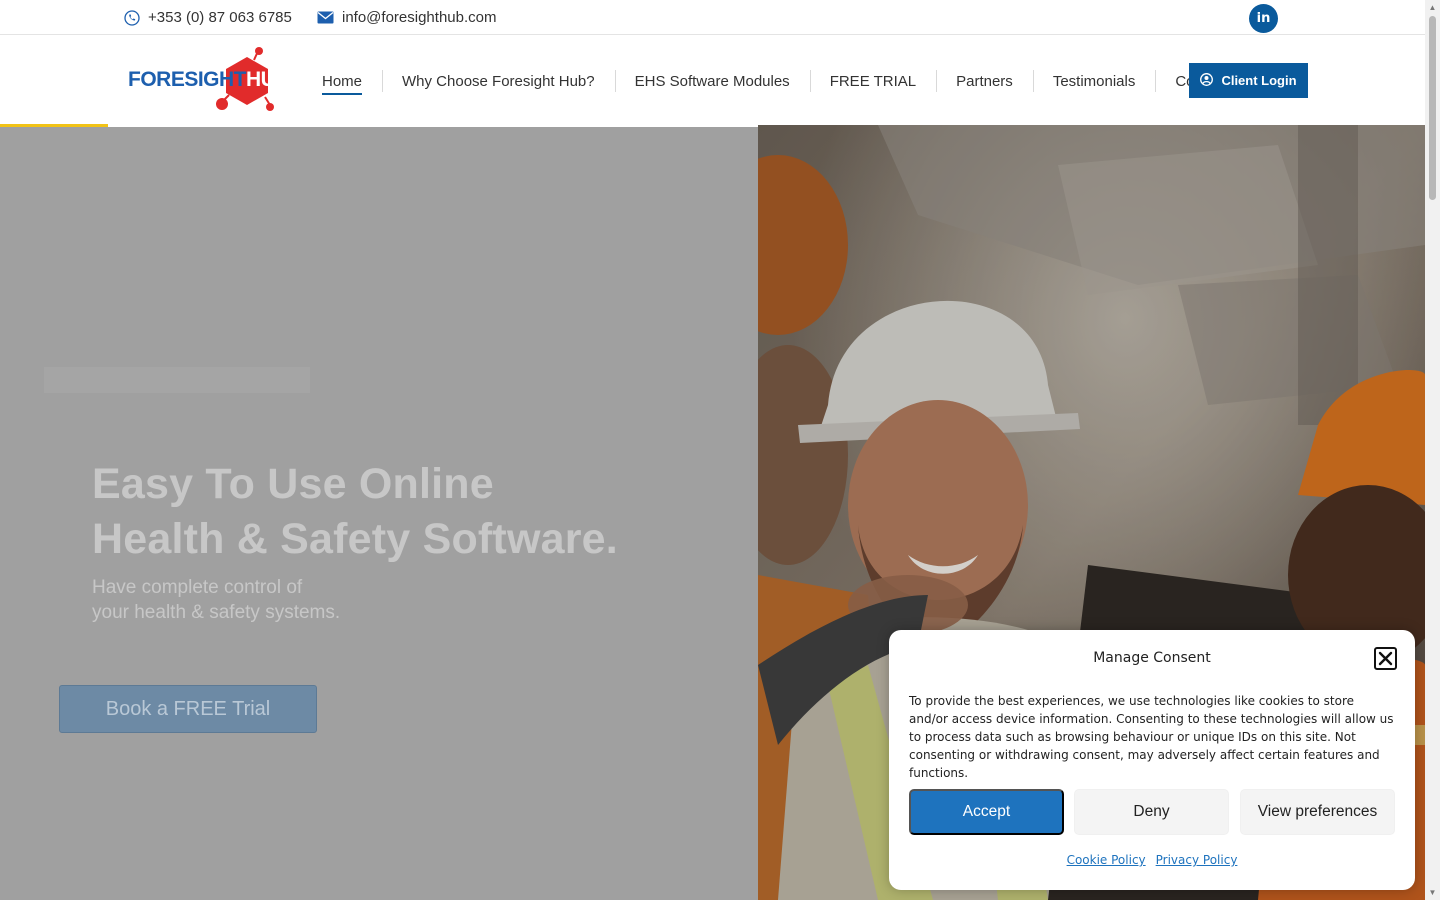  Describe the element at coordinates (1152, 860) in the screenshot. I see `consent-policy-links: Cookie Policy Privacy Policy` at that location.